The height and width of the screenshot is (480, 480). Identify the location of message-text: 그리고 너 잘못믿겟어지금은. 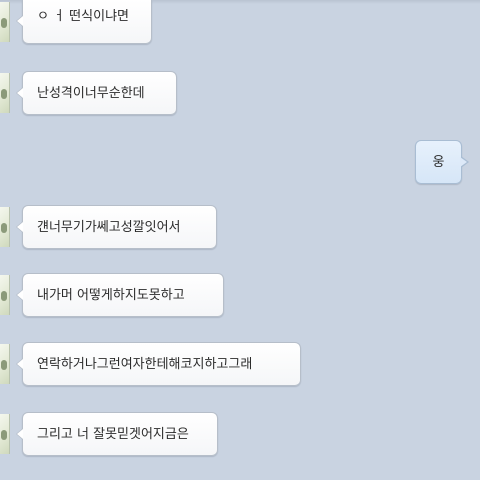
(113, 434).